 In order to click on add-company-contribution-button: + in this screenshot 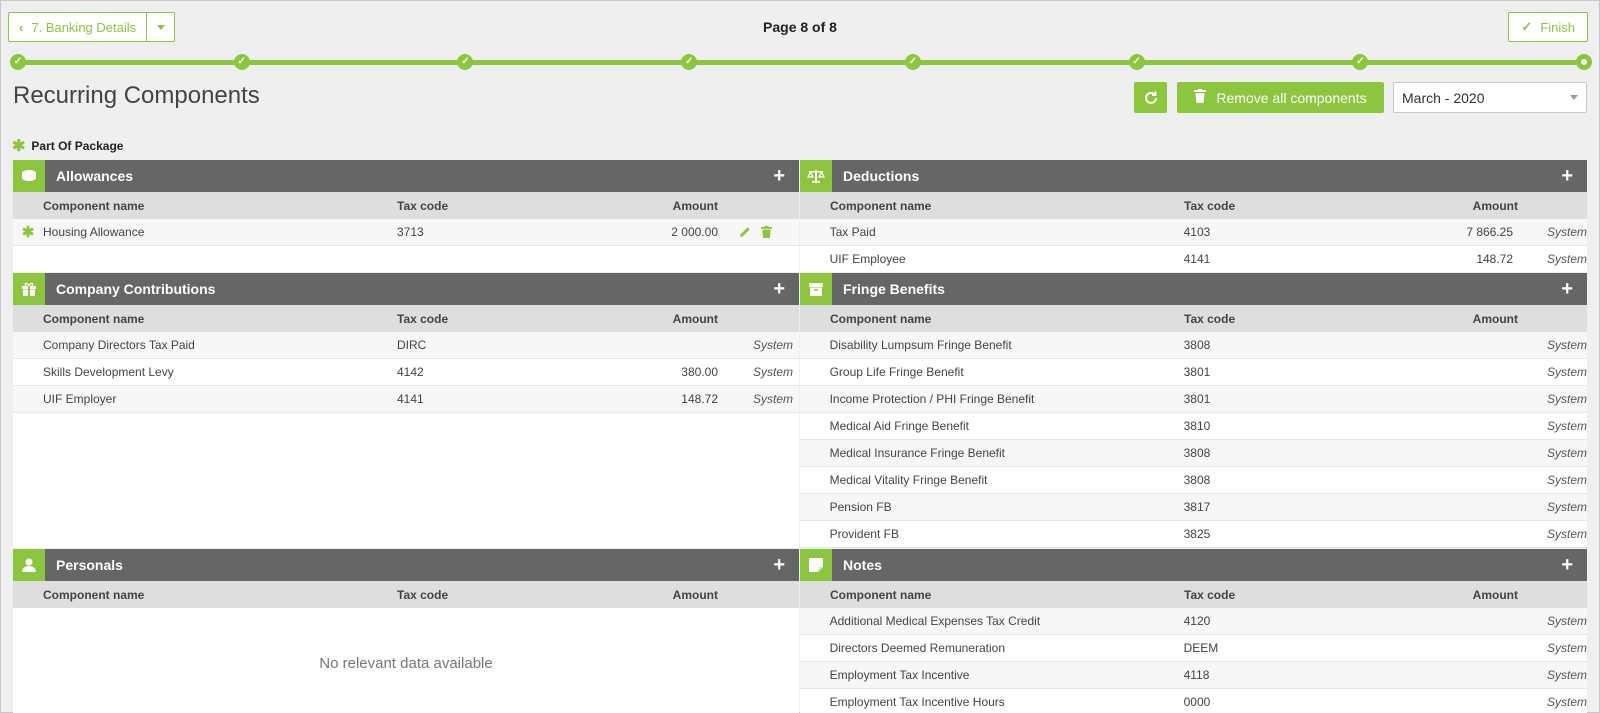, I will do `click(779, 289)`.